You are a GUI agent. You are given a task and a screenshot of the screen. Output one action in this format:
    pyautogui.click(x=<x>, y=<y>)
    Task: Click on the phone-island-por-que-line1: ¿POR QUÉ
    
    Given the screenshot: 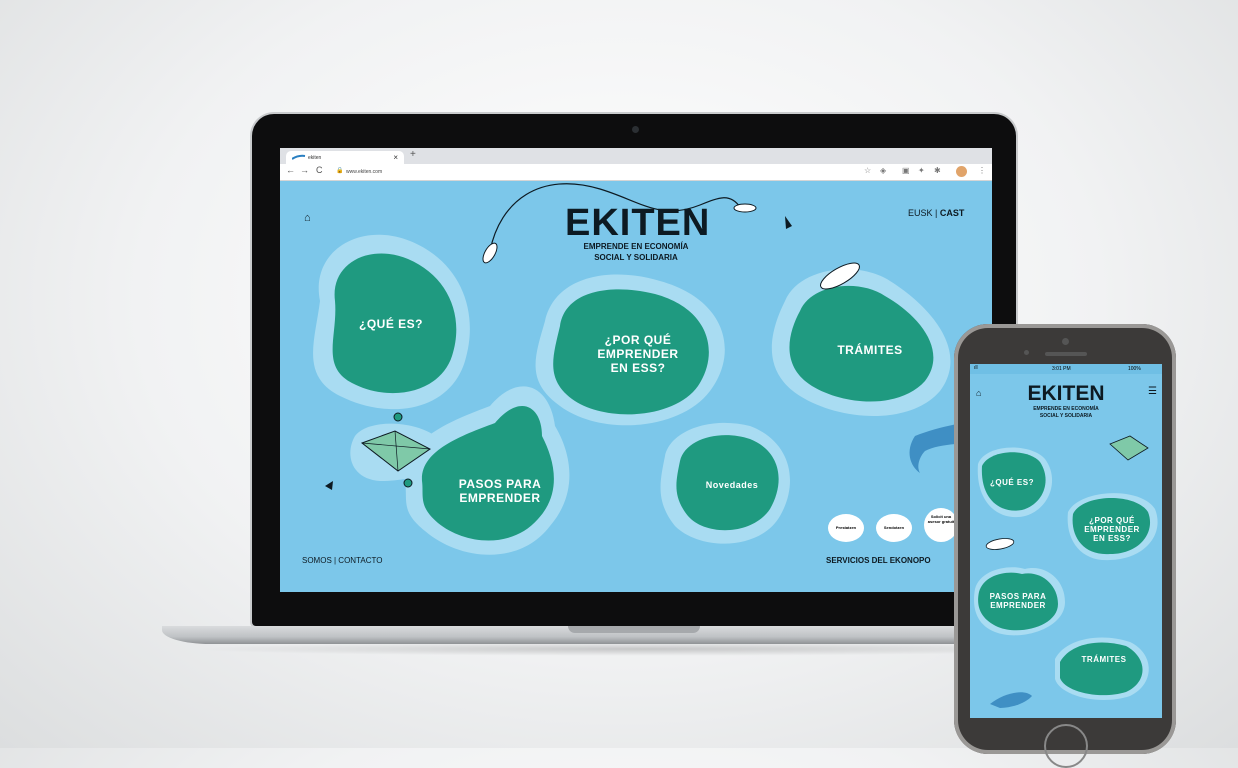 What is the action you would take?
    pyautogui.click(x=1112, y=520)
    